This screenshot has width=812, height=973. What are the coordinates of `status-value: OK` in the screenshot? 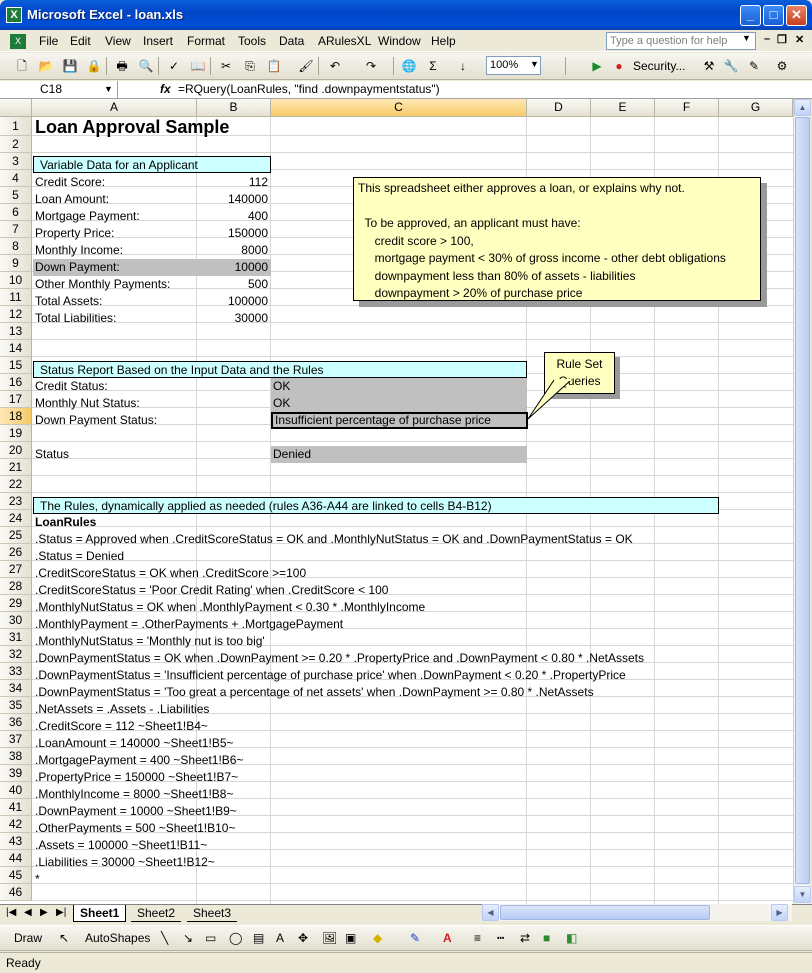 It's located at (399, 386).